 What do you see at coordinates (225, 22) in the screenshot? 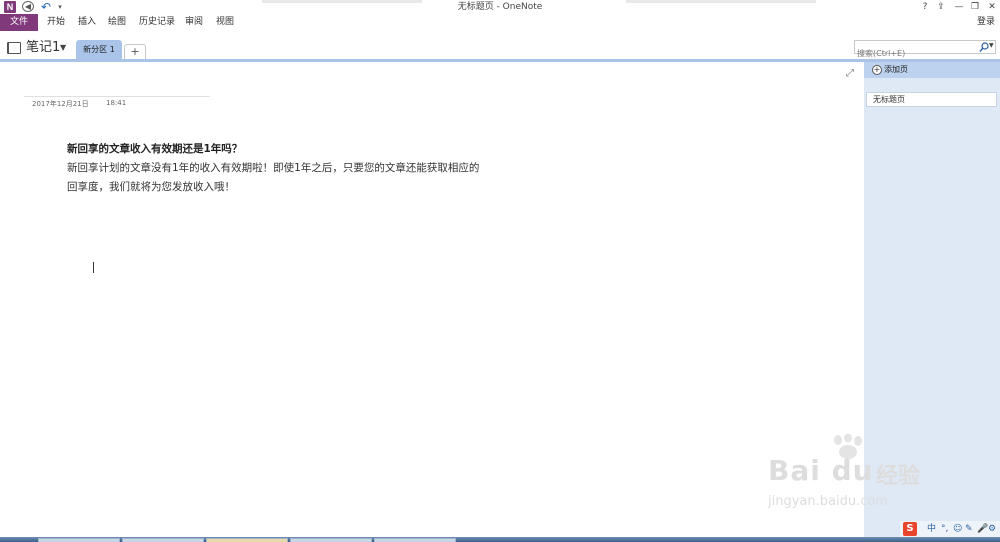
I see `tab-view: 视图` at bounding box center [225, 22].